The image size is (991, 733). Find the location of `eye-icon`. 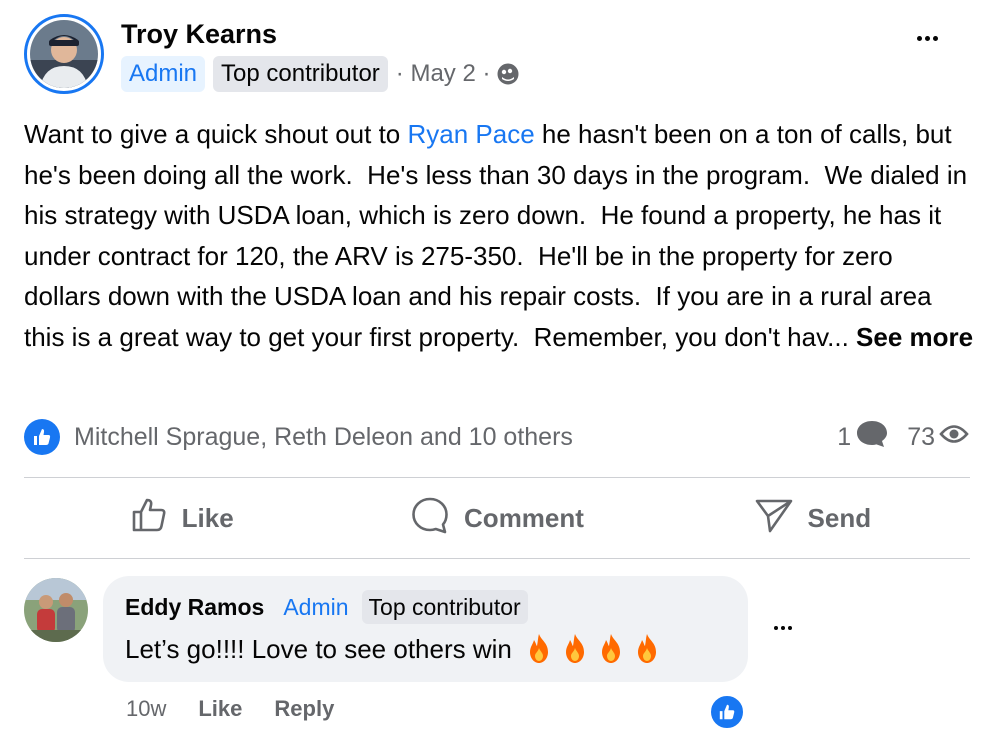

eye-icon is located at coordinates (954, 437).